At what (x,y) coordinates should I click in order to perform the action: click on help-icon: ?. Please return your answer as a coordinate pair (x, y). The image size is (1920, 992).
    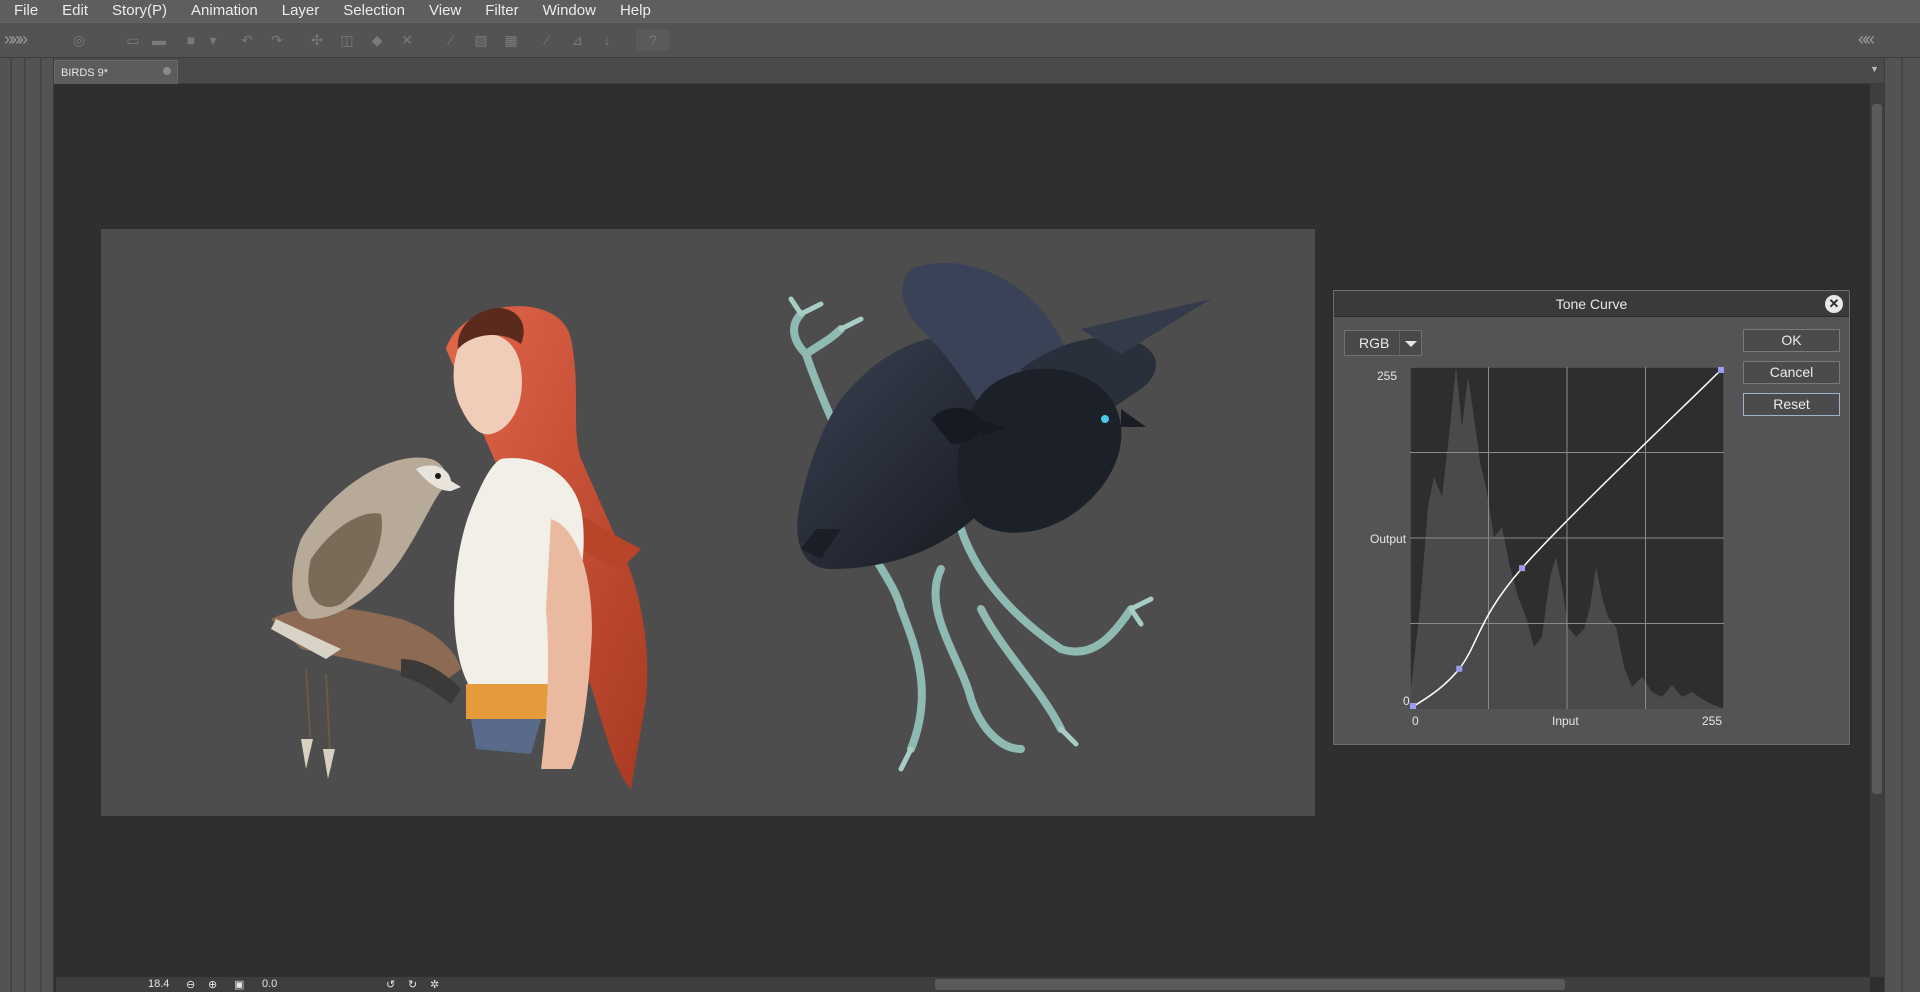
    Looking at the image, I should click on (653, 40).